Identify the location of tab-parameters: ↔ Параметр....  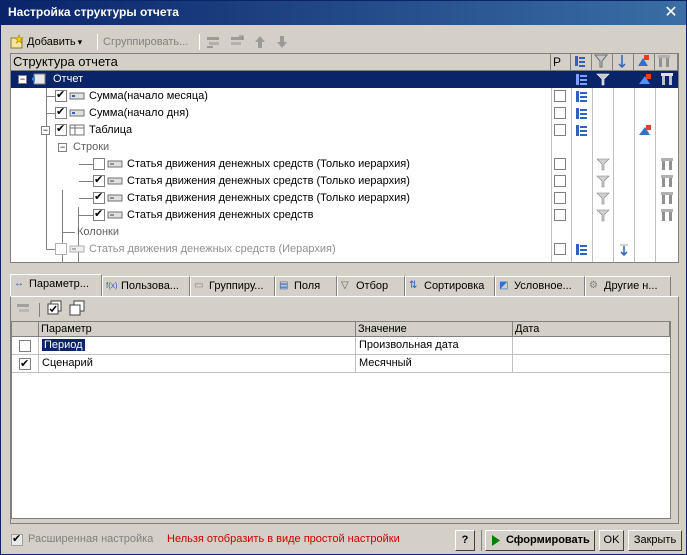
(56, 285).